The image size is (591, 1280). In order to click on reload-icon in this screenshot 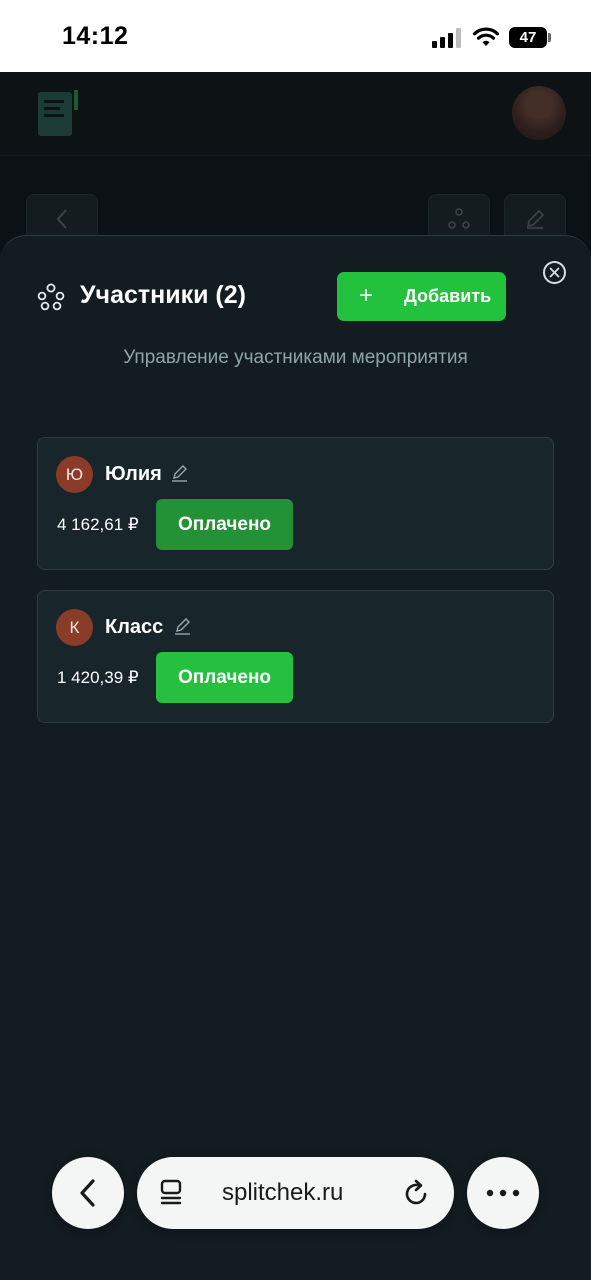, I will do `click(417, 1193)`.